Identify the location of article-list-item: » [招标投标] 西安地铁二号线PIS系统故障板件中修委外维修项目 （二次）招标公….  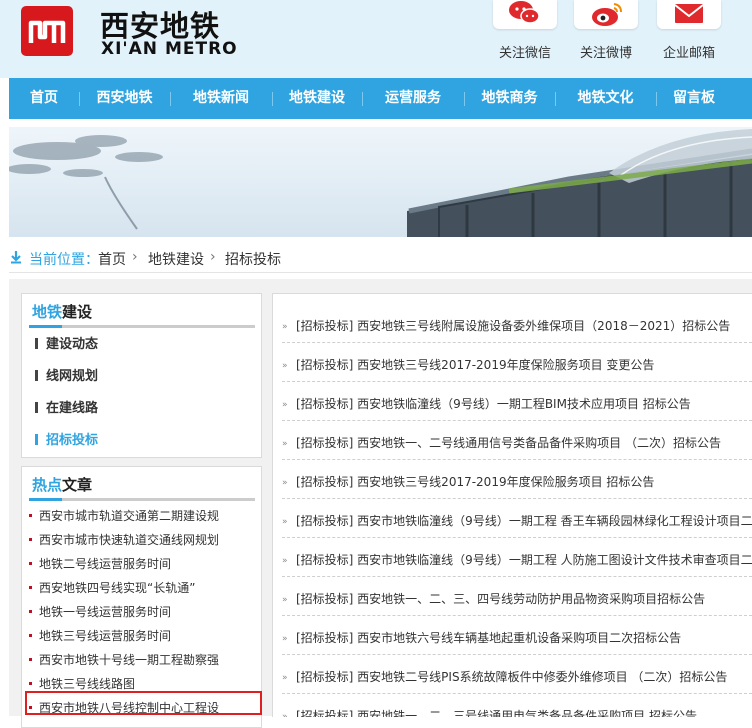
(517, 674).